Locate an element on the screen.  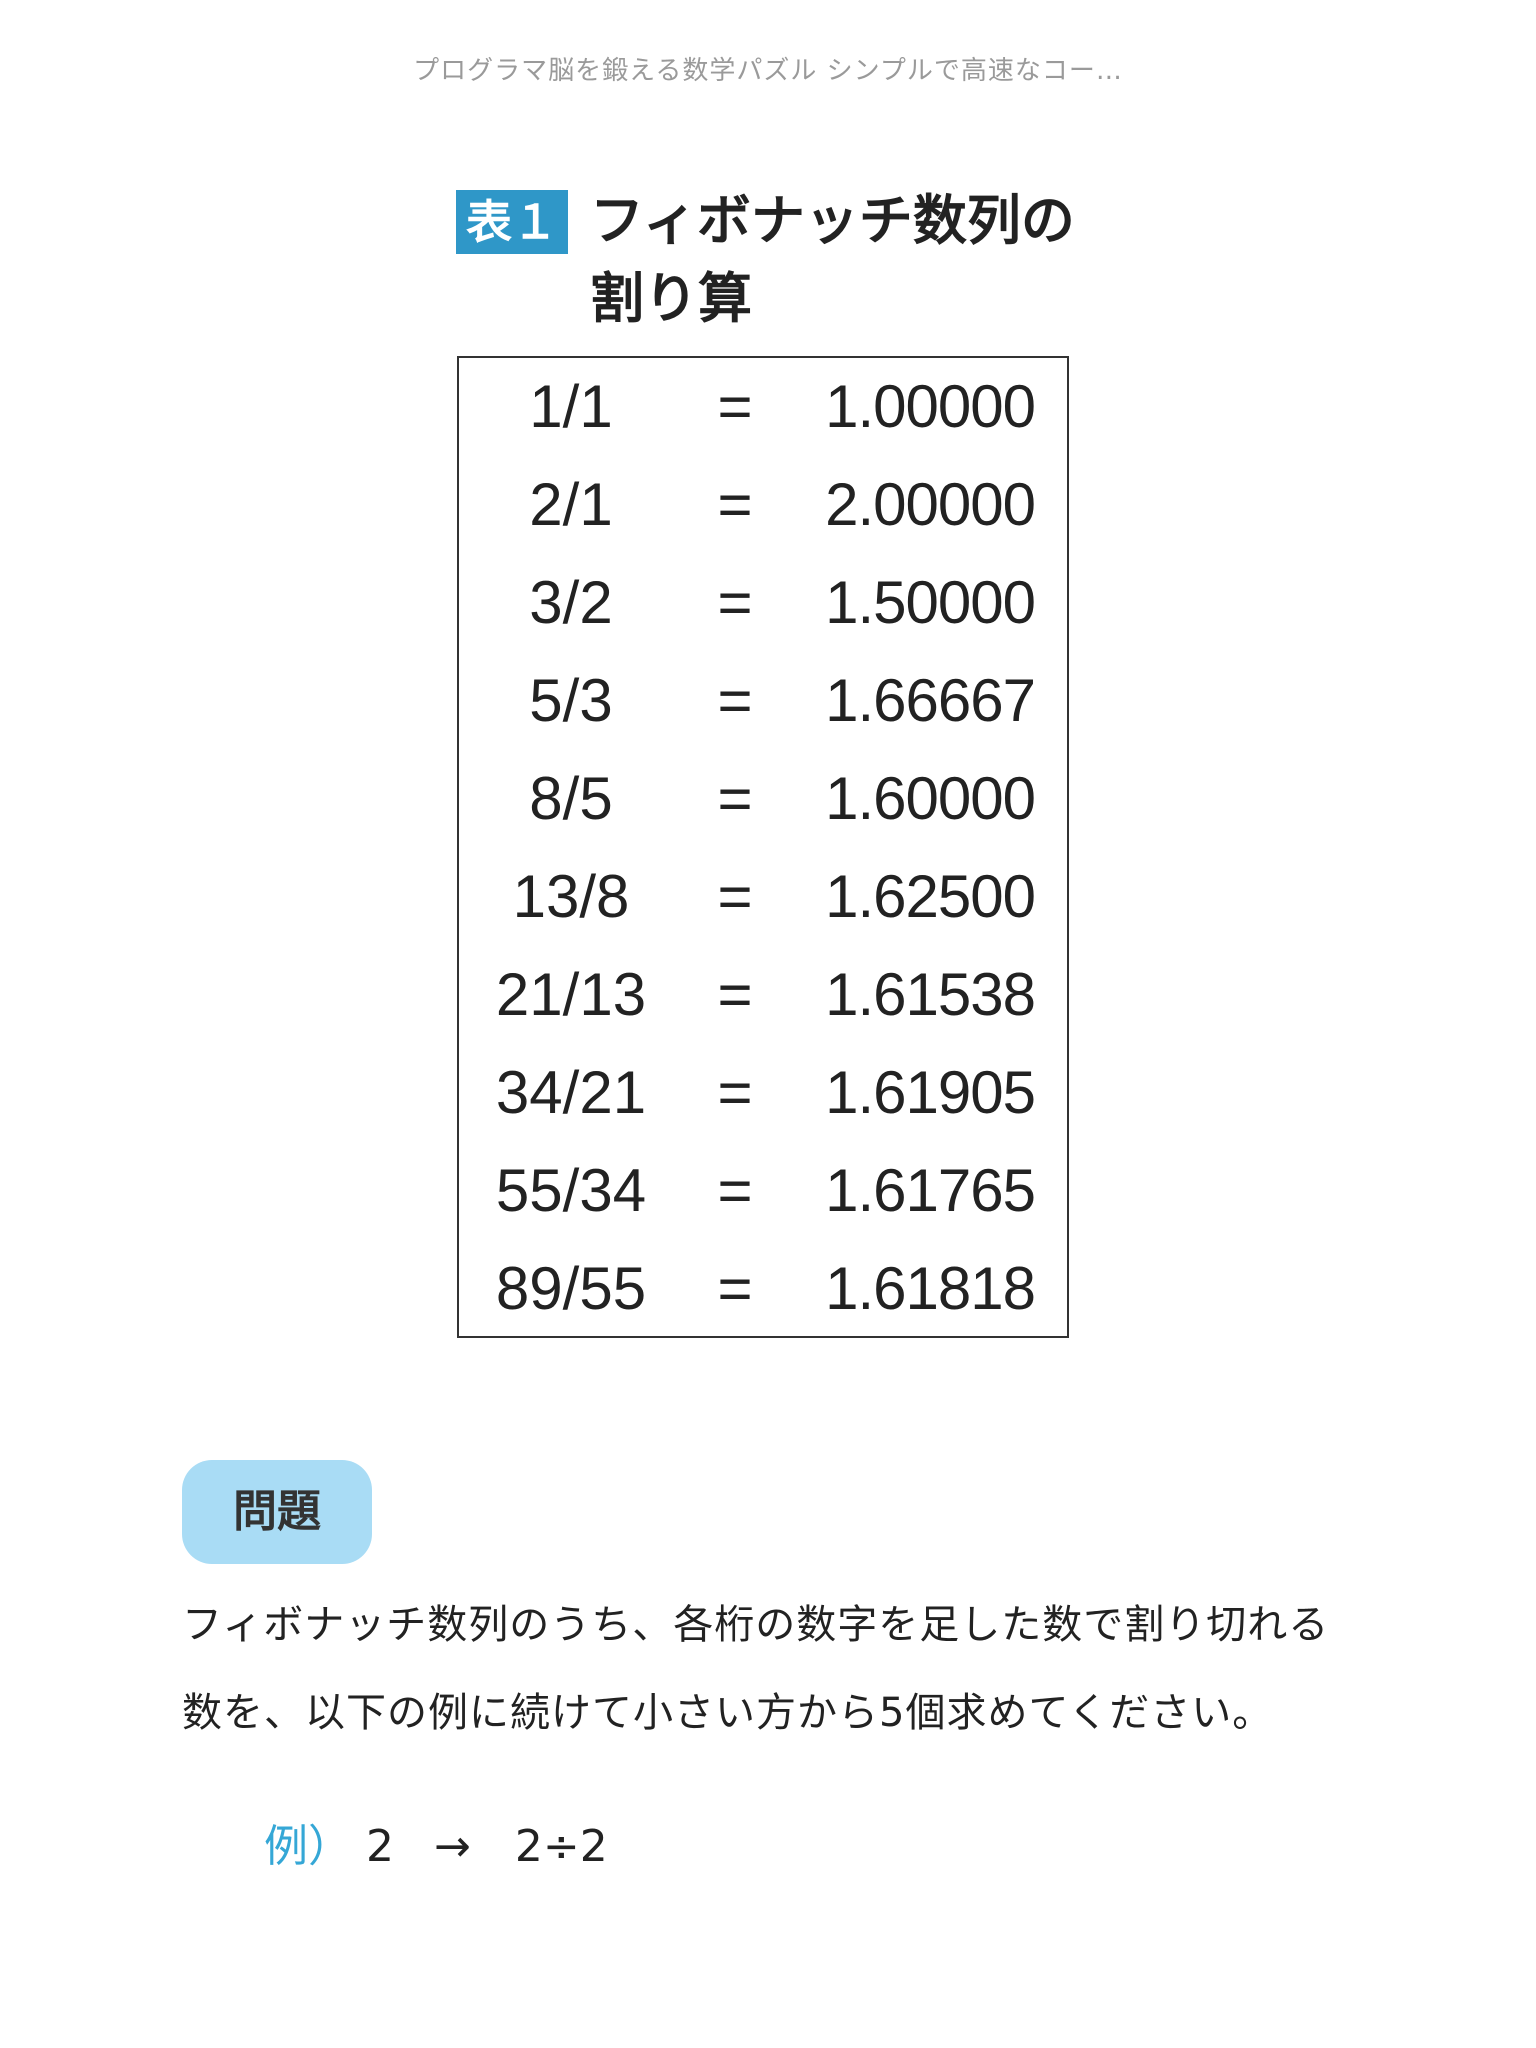
fraction-cell: 5/3 is located at coordinates (571, 700).